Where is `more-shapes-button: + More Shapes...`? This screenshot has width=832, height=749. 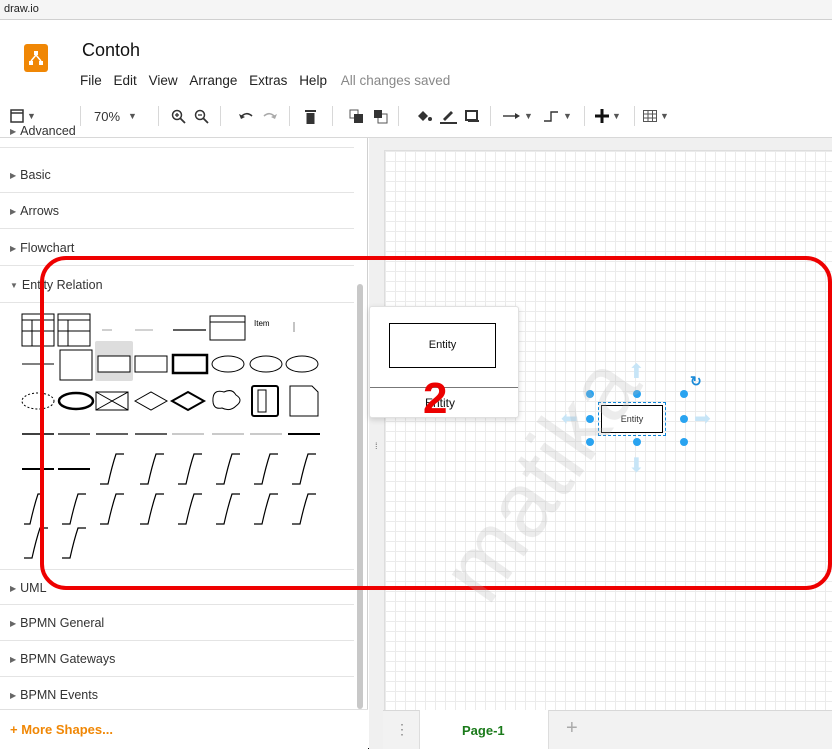 more-shapes-button: + More Shapes... is located at coordinates (184, 729).